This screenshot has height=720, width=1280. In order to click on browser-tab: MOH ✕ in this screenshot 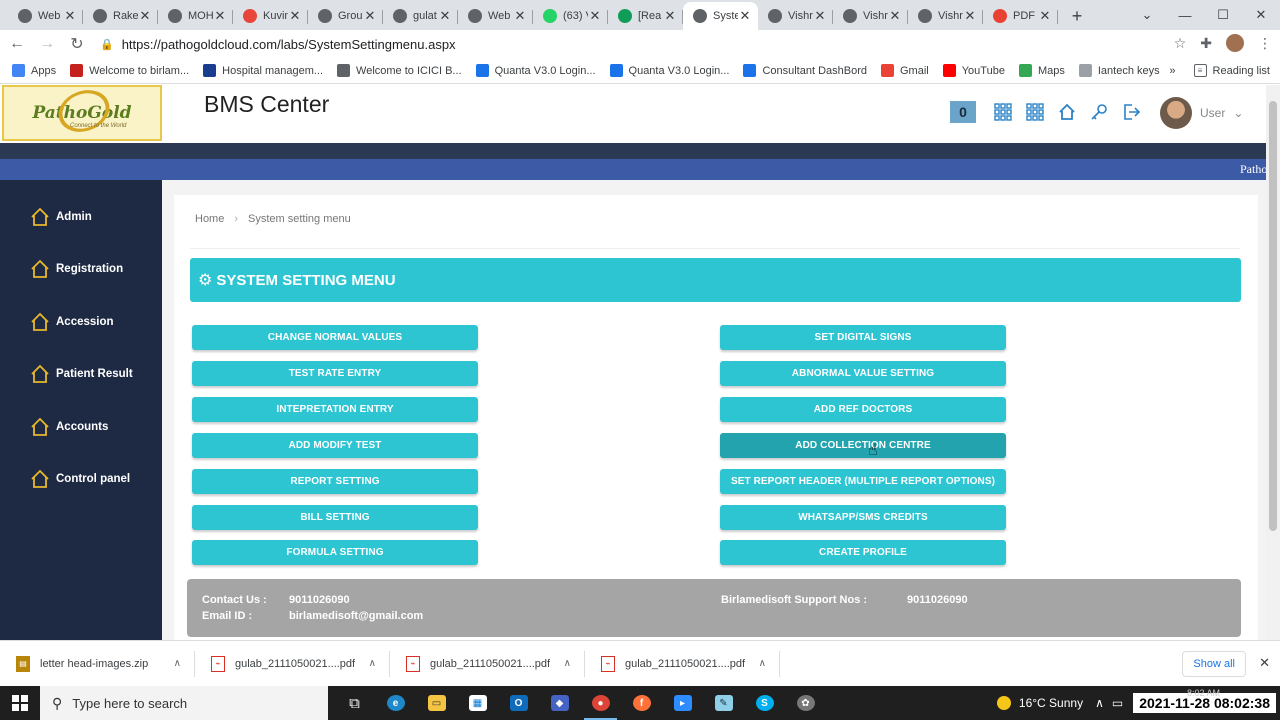, I will do `click(195, 16)`.